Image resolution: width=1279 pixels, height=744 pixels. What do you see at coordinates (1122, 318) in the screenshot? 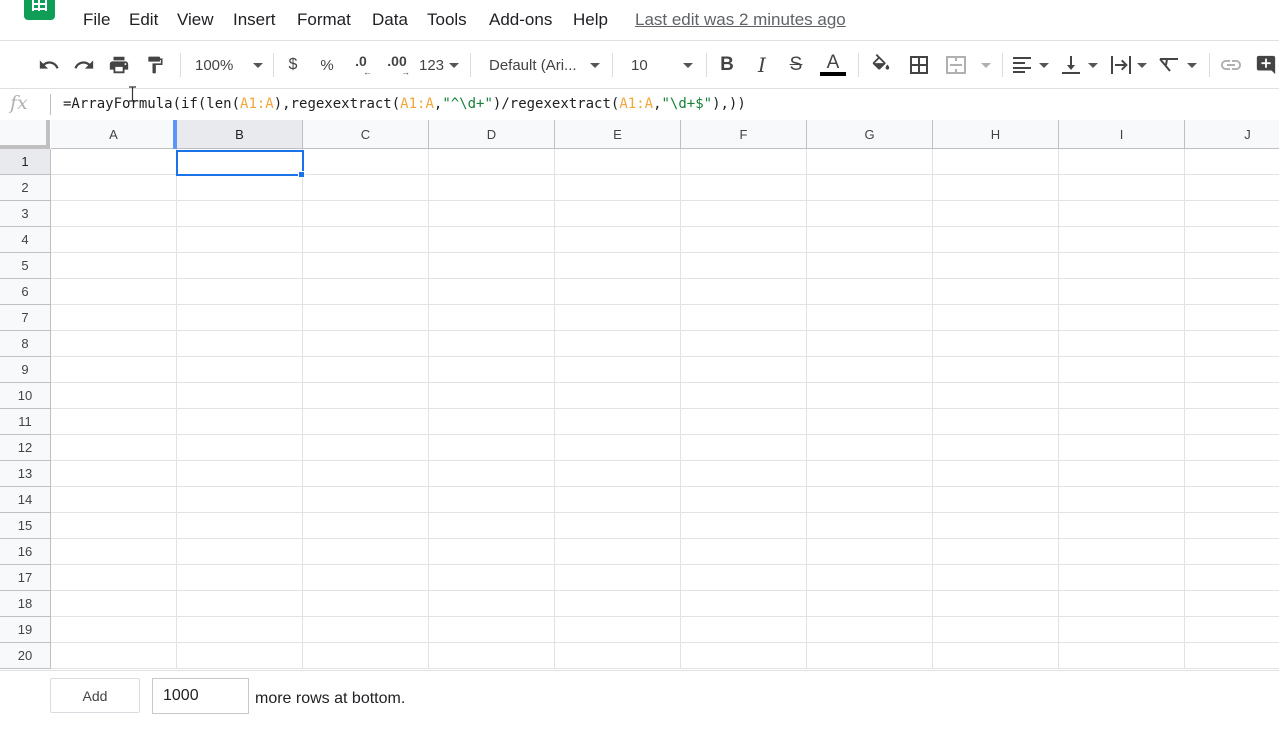
I see `cell-i7` at bounding box center [1122, 318].